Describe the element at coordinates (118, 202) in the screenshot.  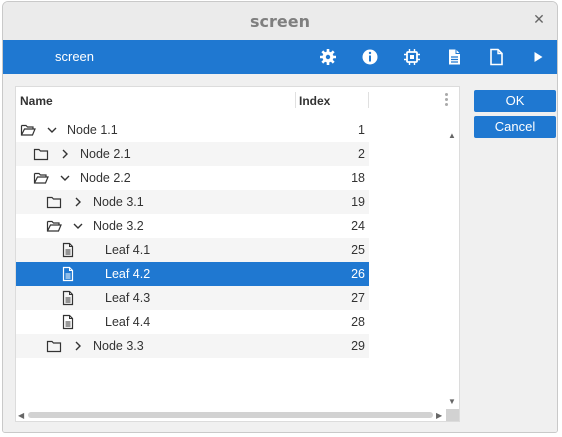
I see `tree-row-label: Node 3.1` at that location.